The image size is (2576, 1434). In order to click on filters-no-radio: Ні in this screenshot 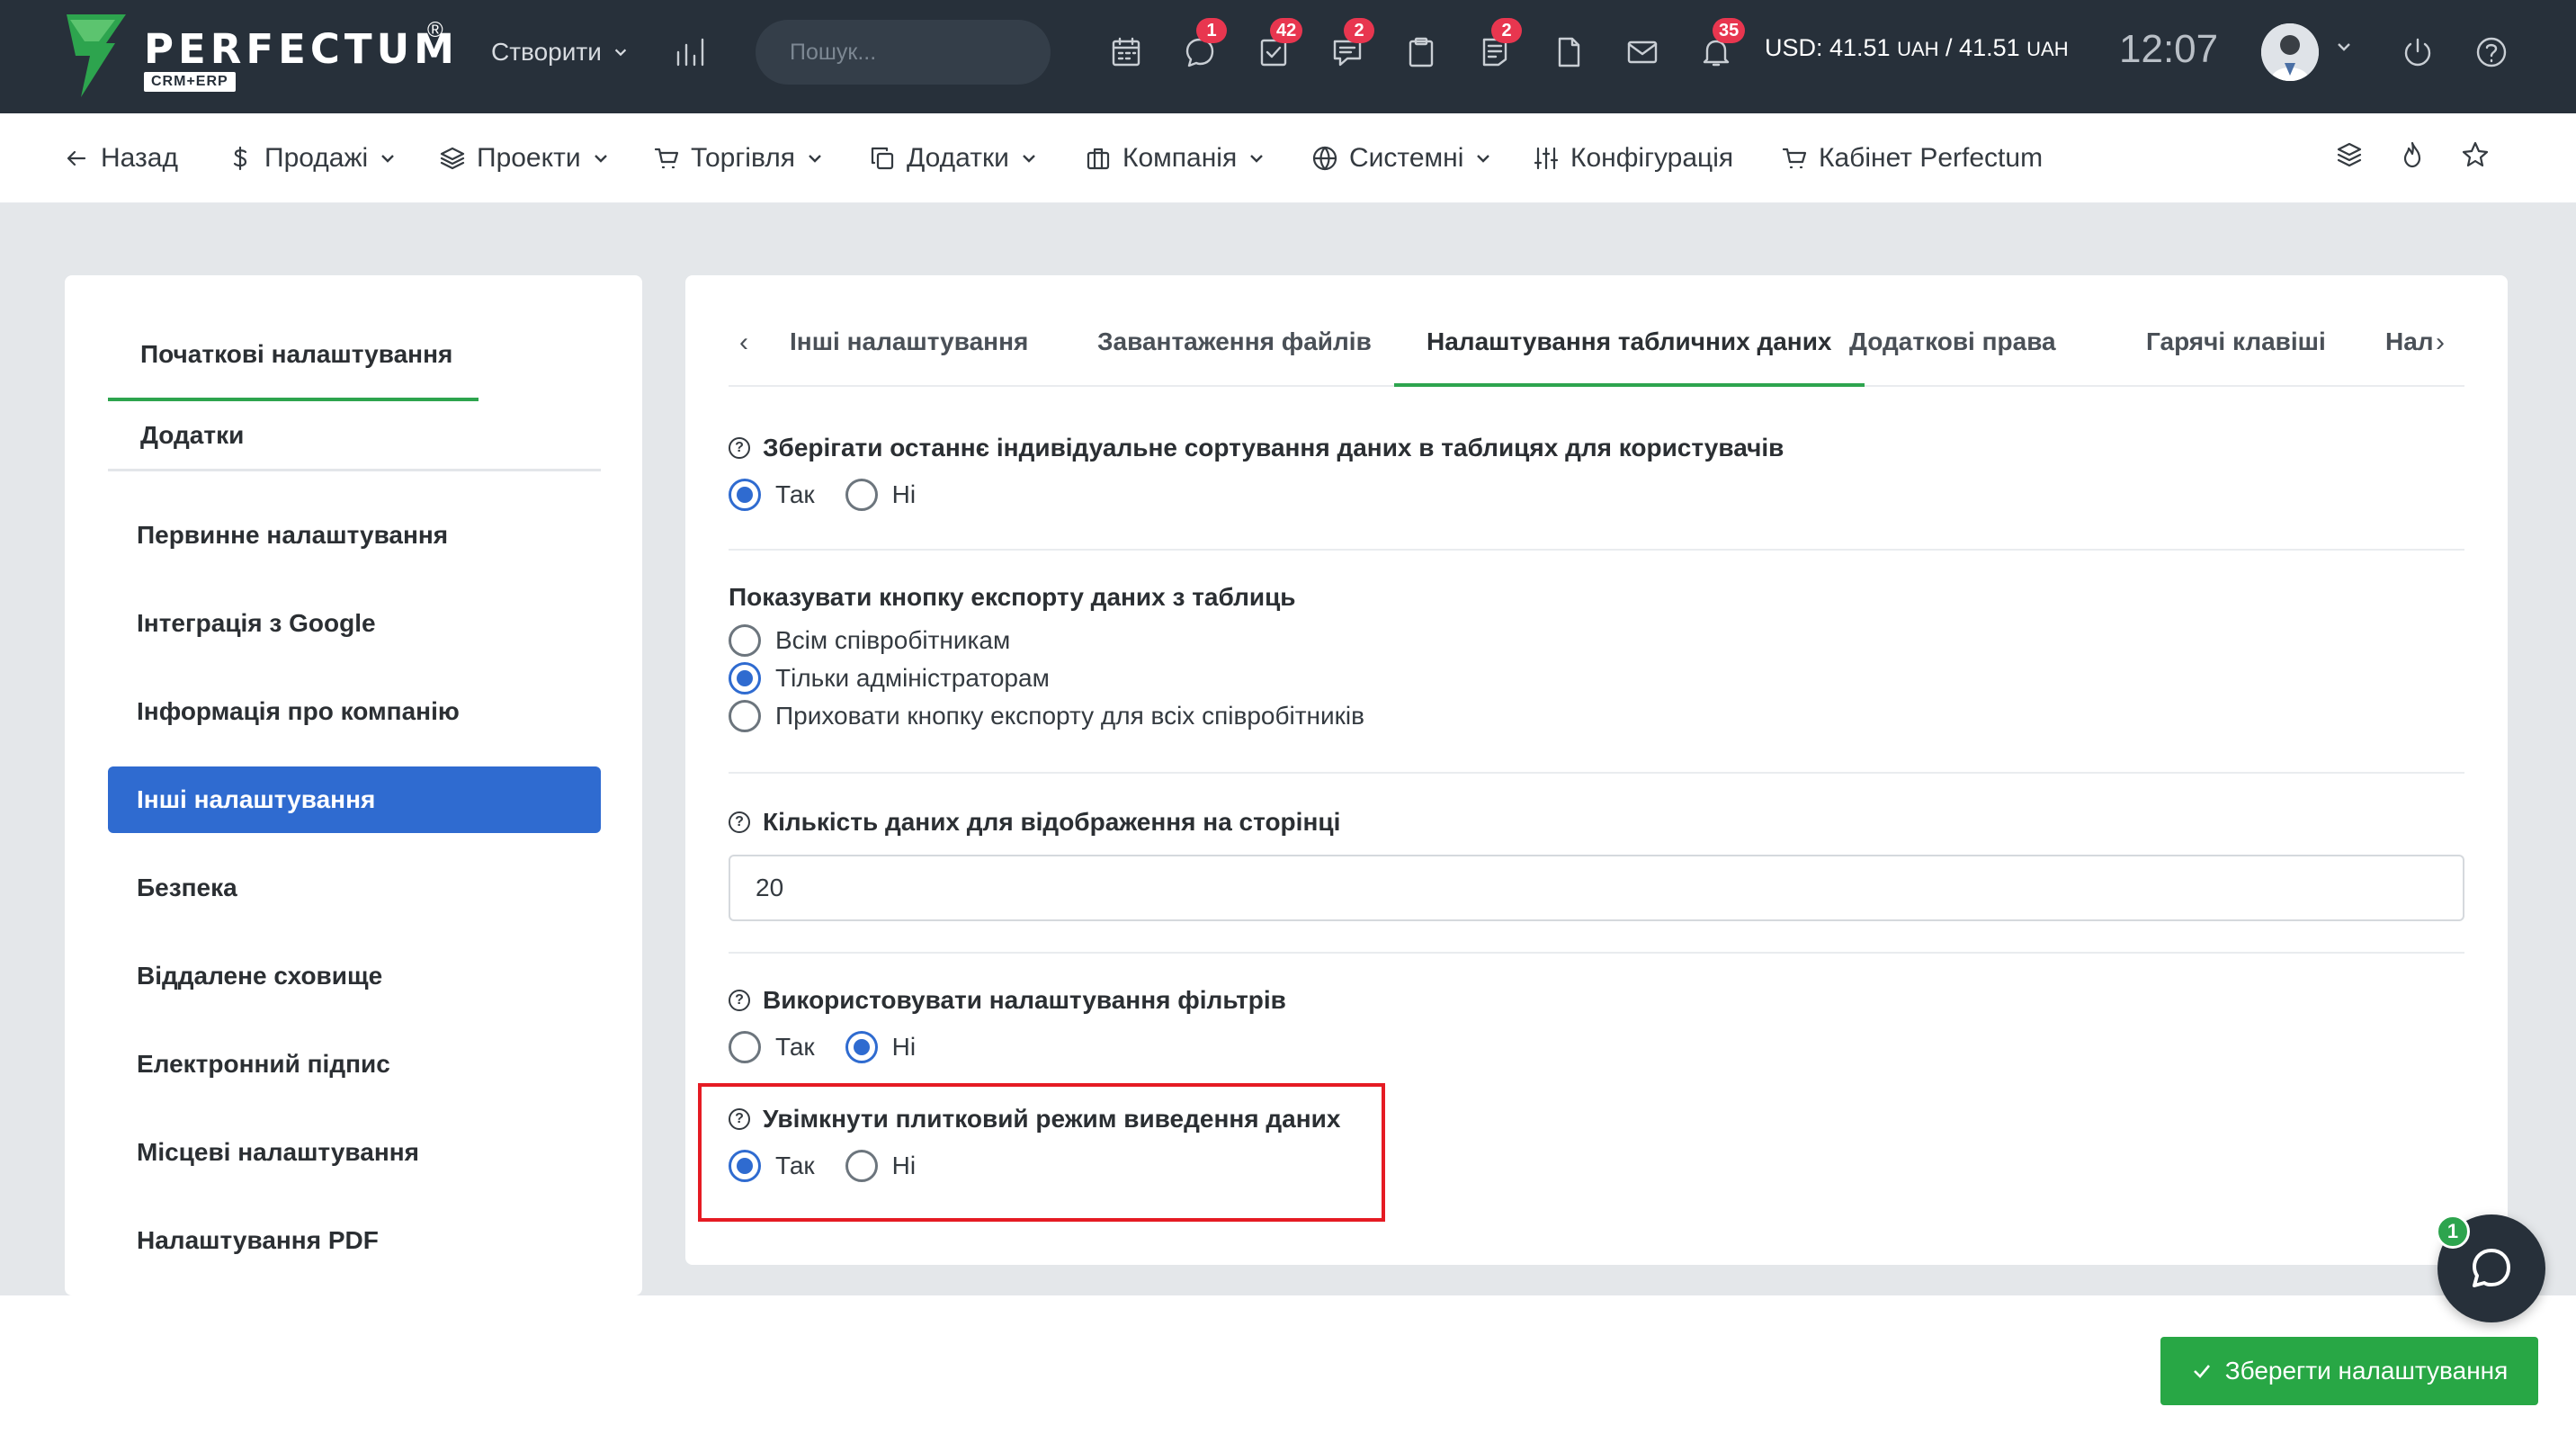, I will do `click(880, 1047)`.